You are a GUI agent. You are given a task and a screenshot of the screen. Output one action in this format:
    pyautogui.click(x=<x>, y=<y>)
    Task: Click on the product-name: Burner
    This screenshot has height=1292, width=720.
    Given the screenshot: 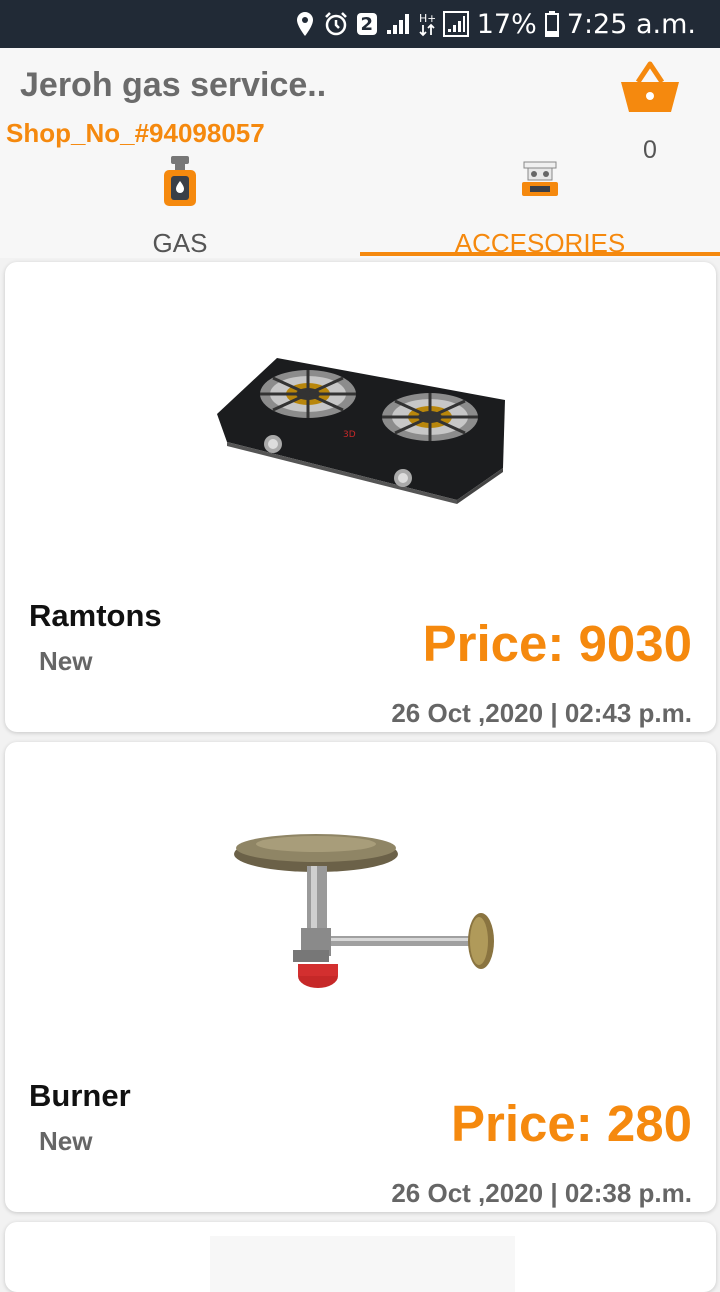 What is the action you would take?
    pyautogui.click(x=80, y=1095)
    